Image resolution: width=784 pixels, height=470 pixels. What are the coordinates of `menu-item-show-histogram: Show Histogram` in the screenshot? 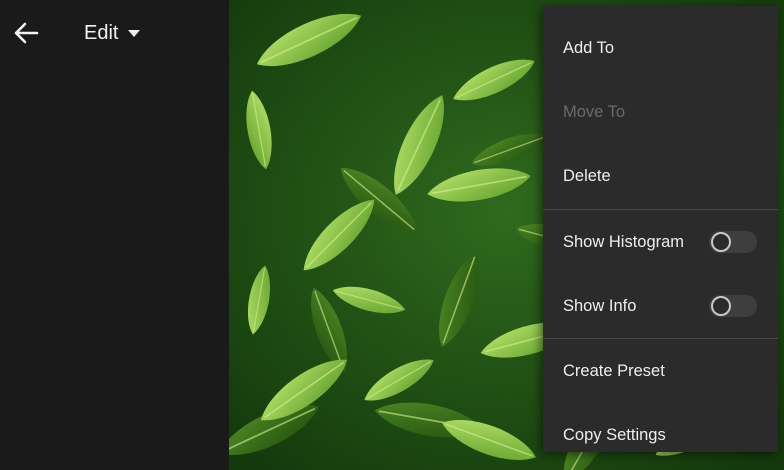 It's located at (660, 242).